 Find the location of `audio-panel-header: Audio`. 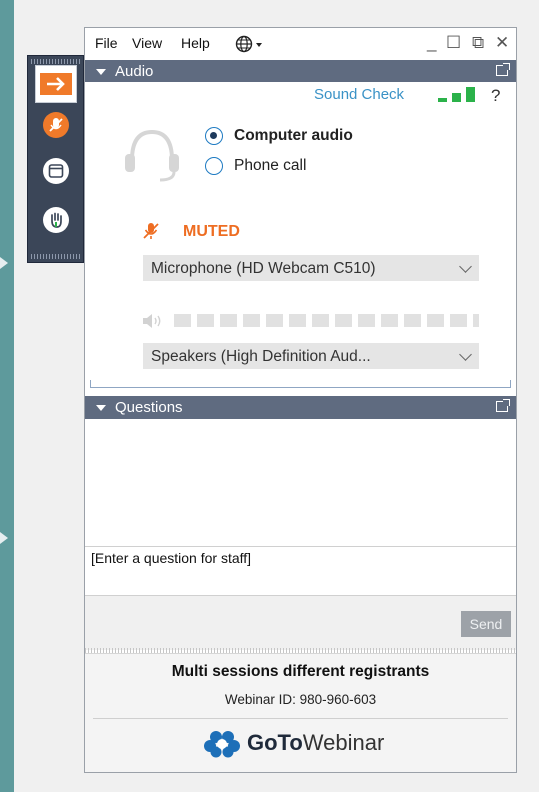

audio-panel-header: Audio is located at coordinates (300, 71).